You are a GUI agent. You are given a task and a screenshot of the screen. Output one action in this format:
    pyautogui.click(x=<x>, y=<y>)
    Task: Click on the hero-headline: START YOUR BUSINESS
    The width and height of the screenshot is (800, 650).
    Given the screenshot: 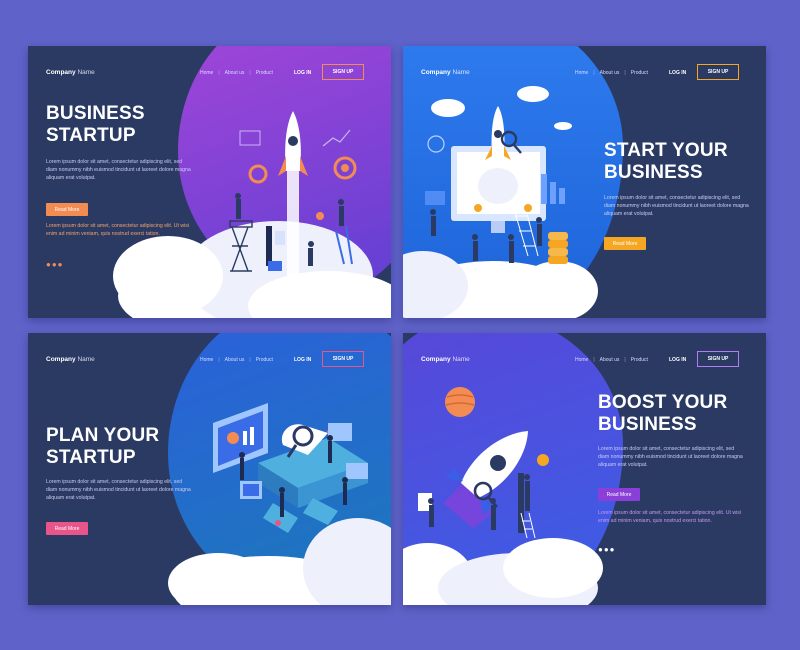 What is the action you would take?
    pyautogui.click(x=666, y=162)
    